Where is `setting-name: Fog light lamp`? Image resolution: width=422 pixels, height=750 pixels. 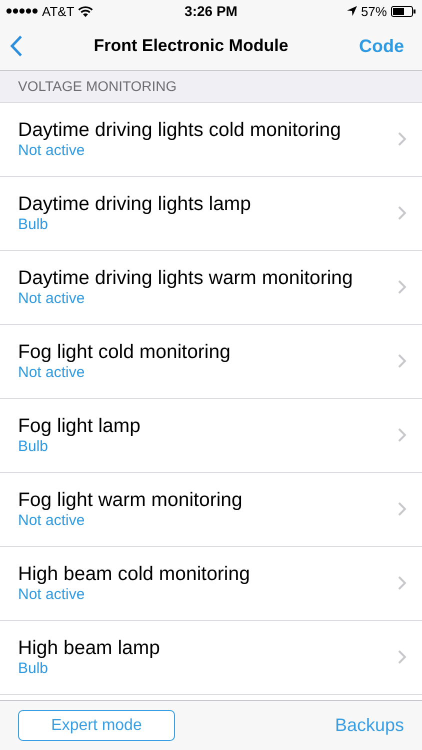 setting-name: Fog light lamp is located at coordinates (80, 426).